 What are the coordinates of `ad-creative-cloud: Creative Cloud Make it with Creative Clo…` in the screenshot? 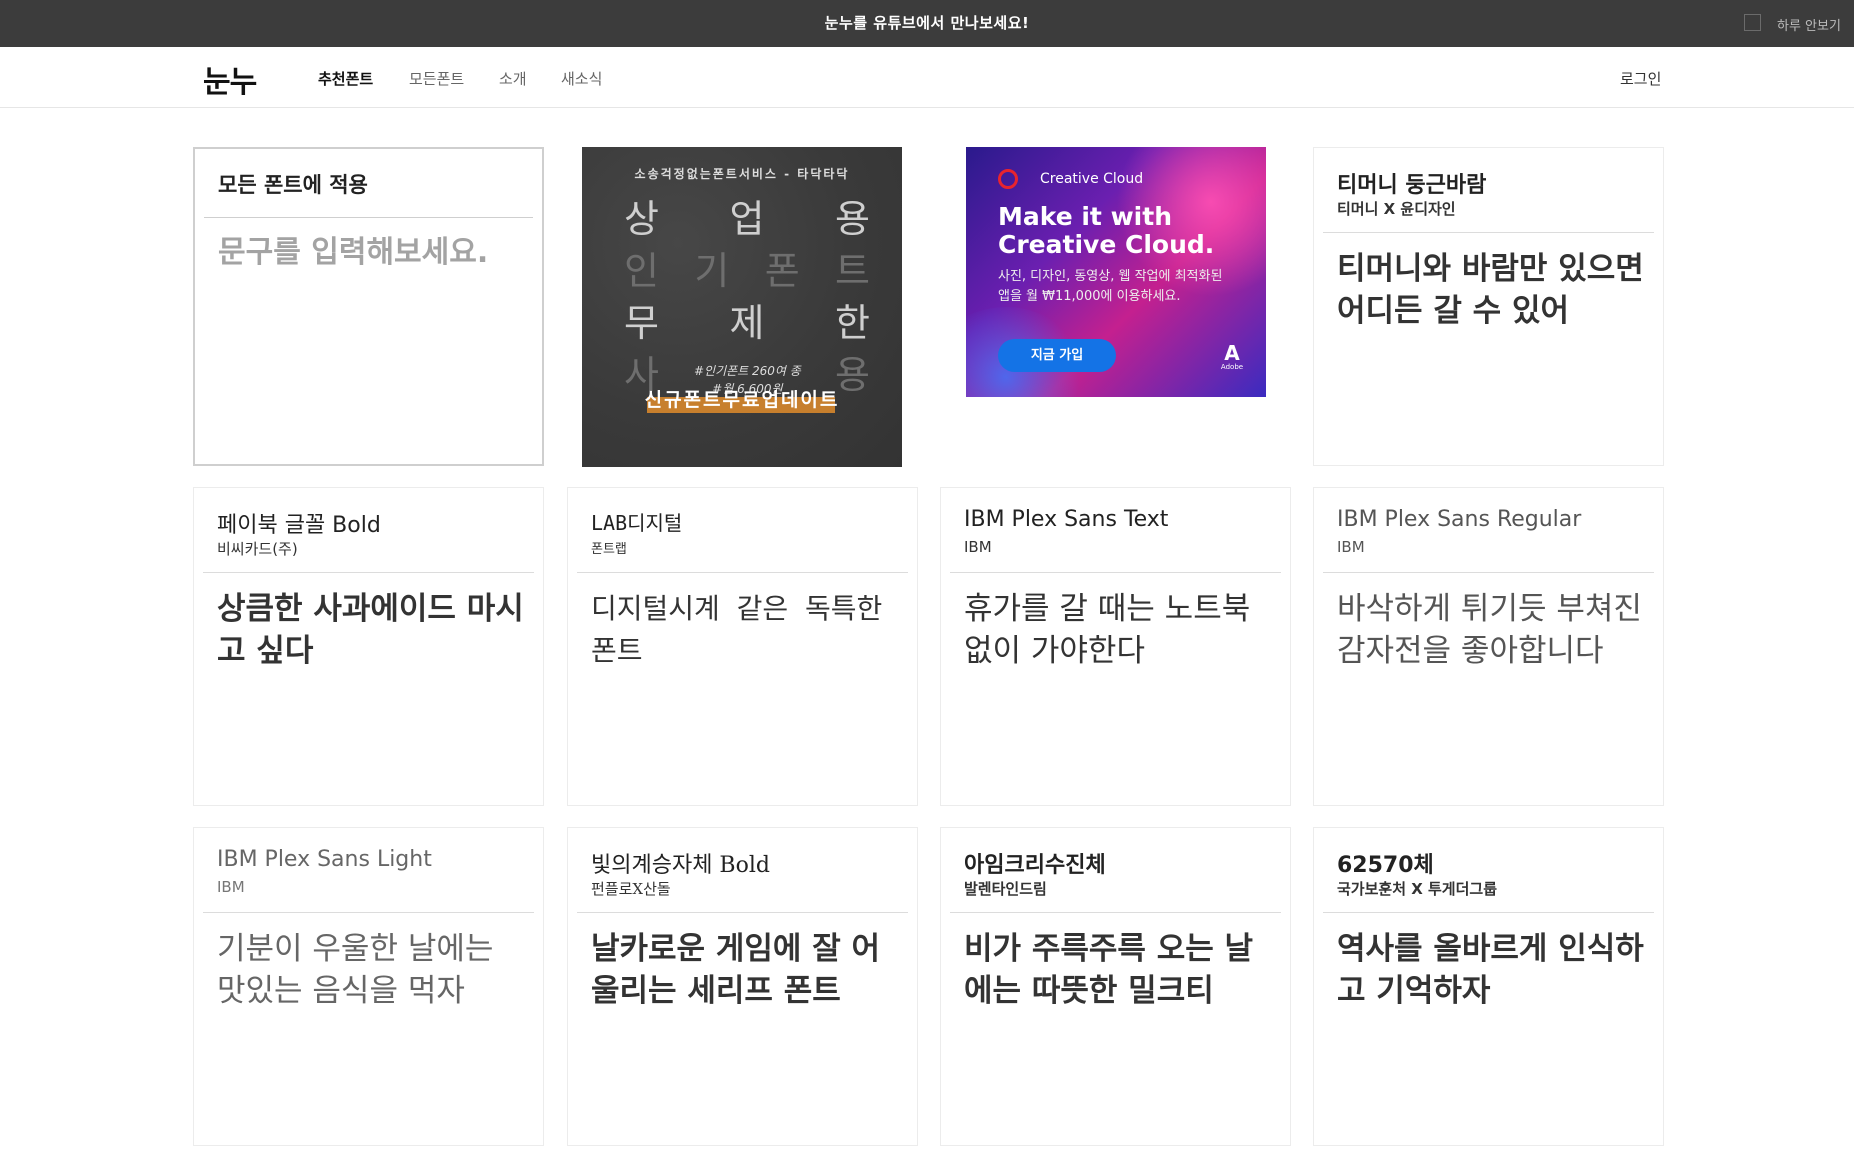 It's located at (1116, 272).